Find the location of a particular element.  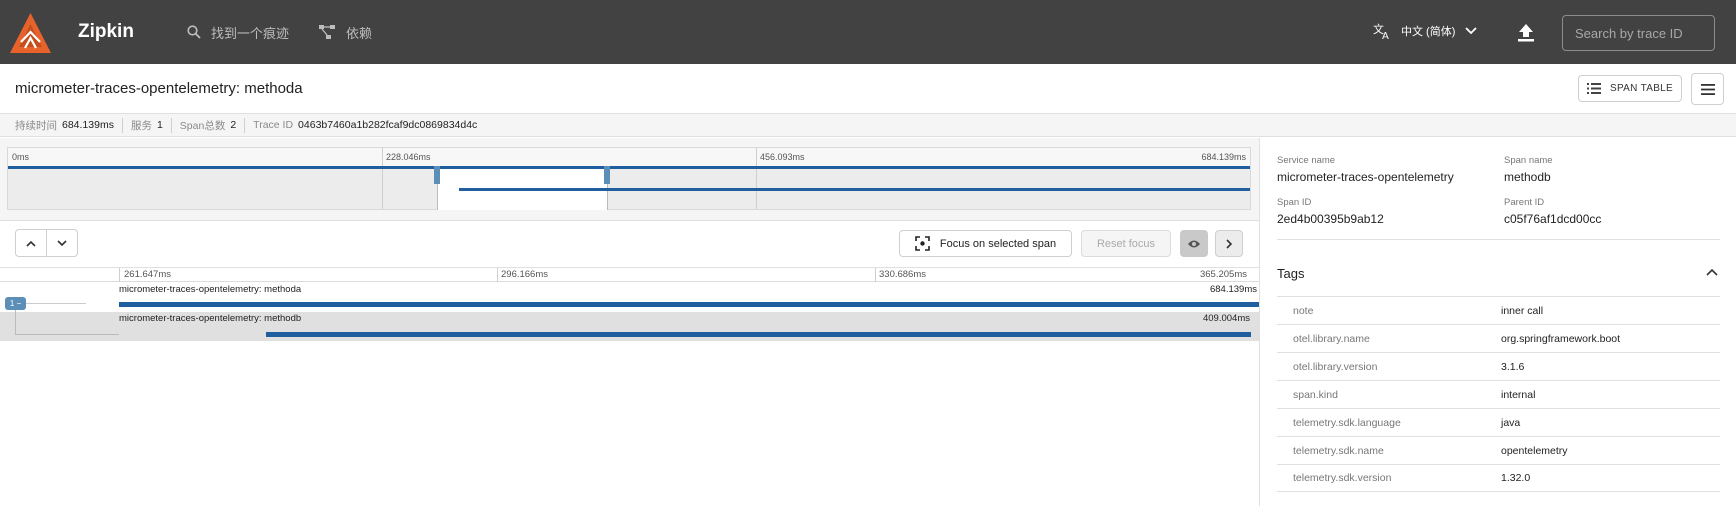

language-label: 中文 (简体) is located at coordinates (1428, 32).